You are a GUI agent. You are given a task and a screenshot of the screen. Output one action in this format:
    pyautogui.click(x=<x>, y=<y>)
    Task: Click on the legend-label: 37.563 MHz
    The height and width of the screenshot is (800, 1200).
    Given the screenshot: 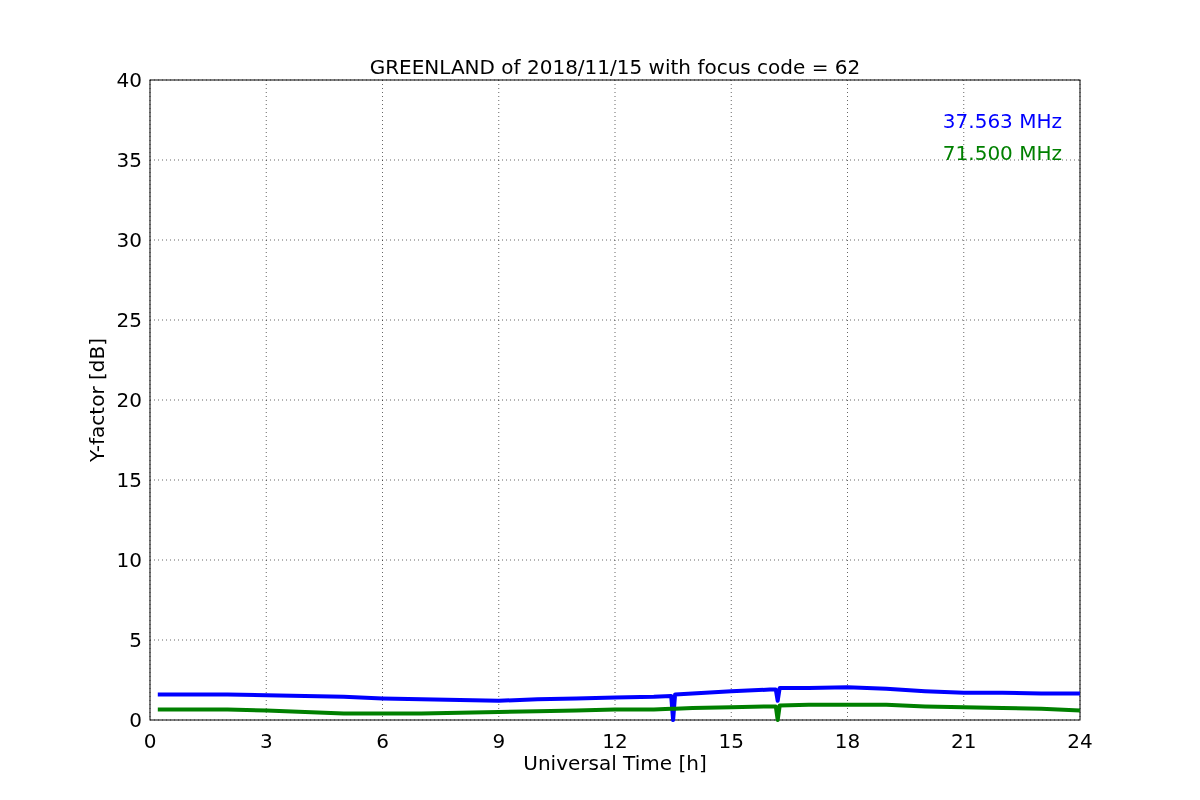 What is the action you would take?
    pyautogui.click(x=1002, y=121)
    